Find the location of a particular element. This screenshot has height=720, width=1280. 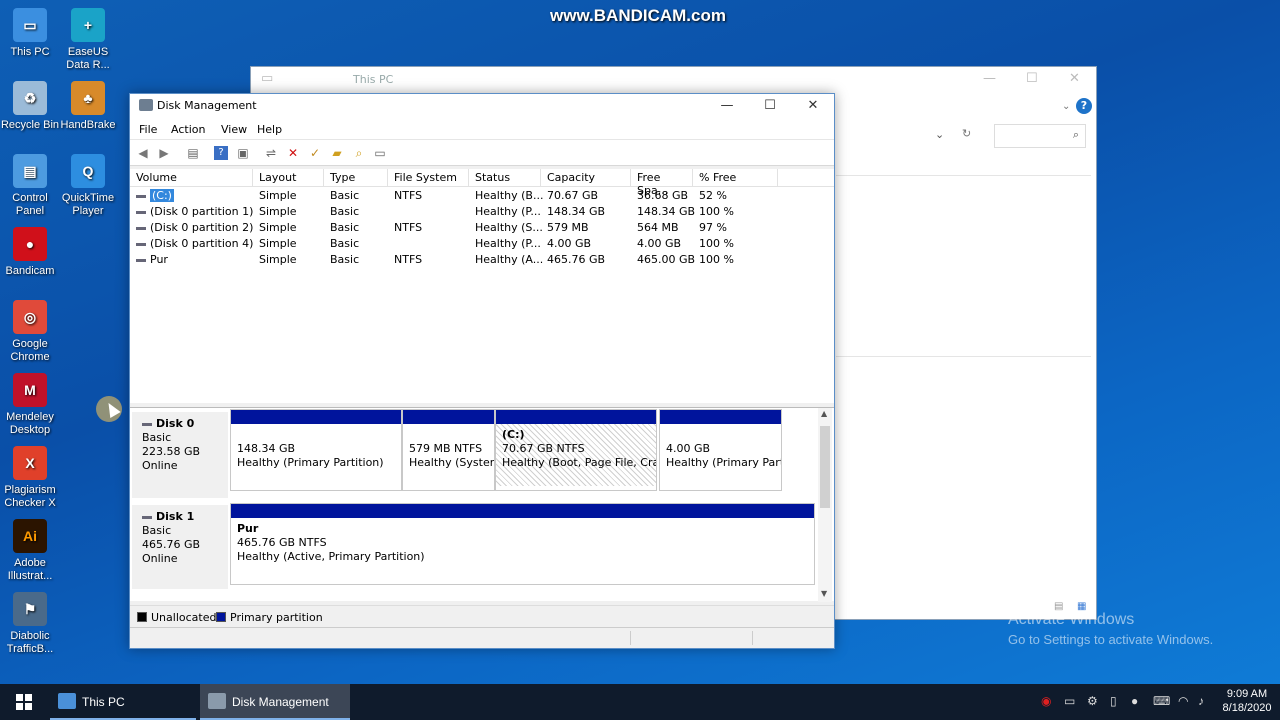

col-layout: Layout is located at coordinates (288, 178).